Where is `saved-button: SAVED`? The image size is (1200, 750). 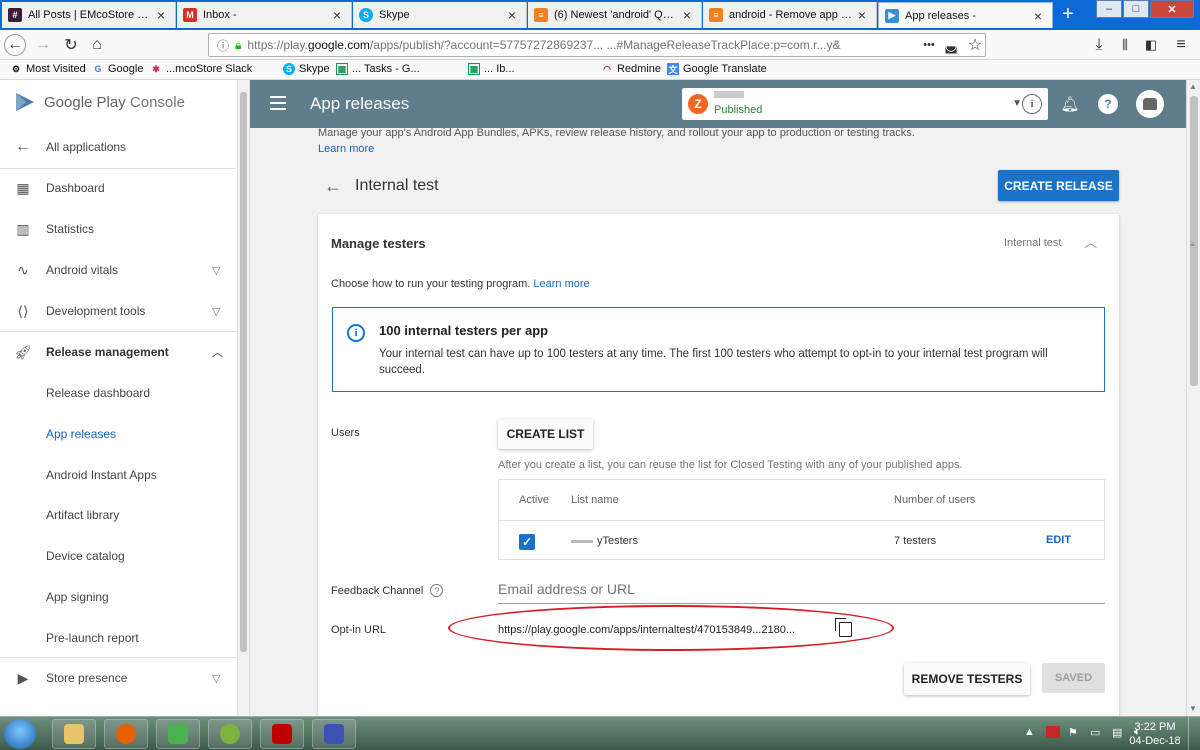 saved-button: SAVED is located at coordinates (1073, 678).